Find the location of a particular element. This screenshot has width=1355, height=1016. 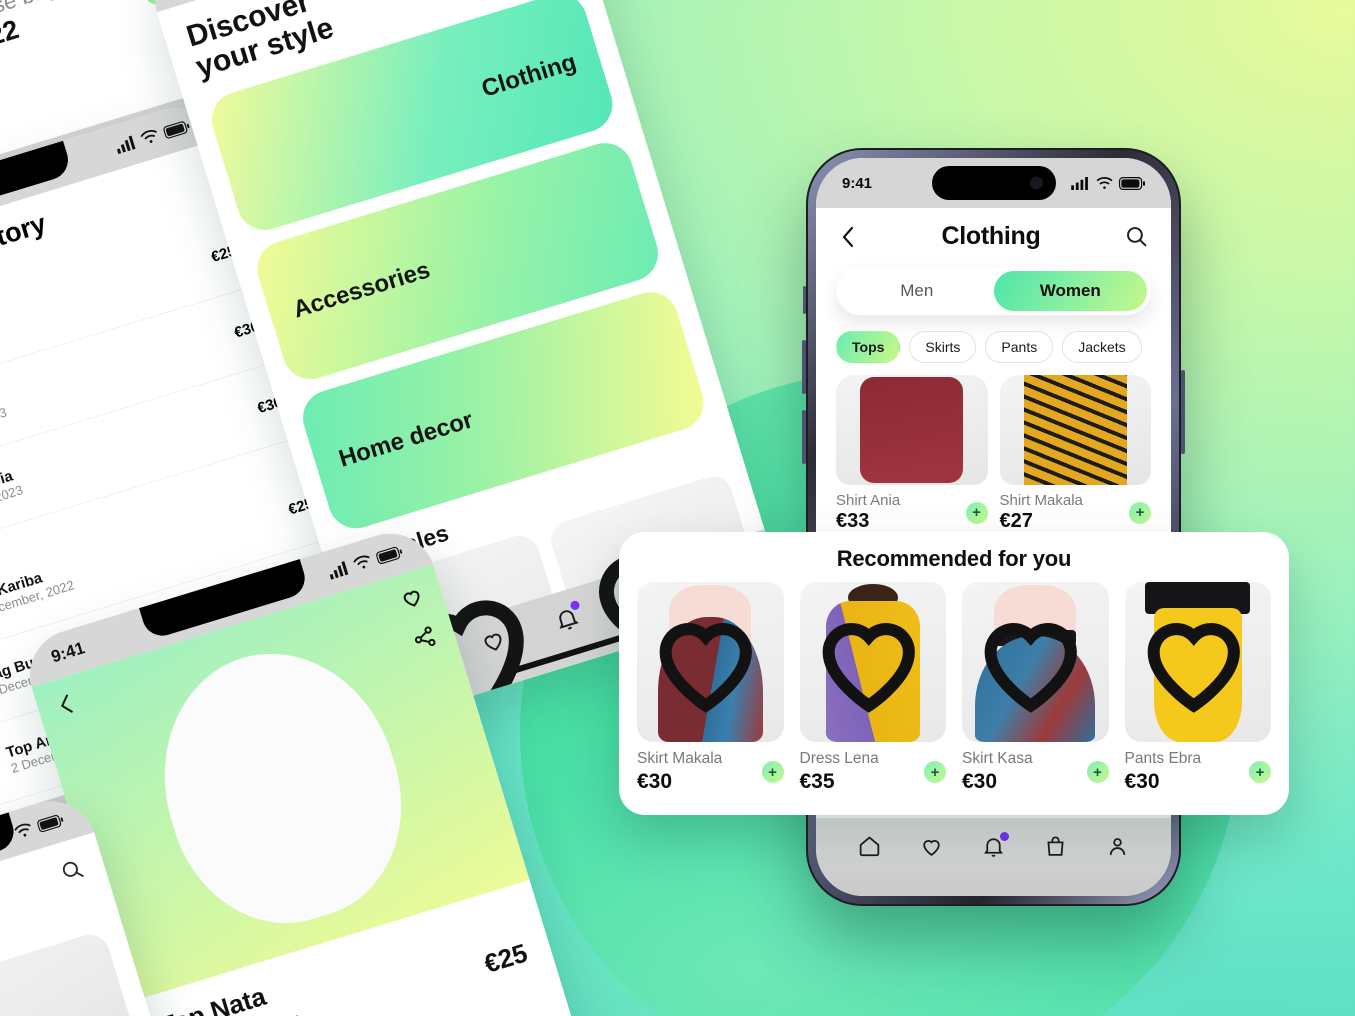

list-item: Dress Lena €35 + is located at coordinates (872, 688).